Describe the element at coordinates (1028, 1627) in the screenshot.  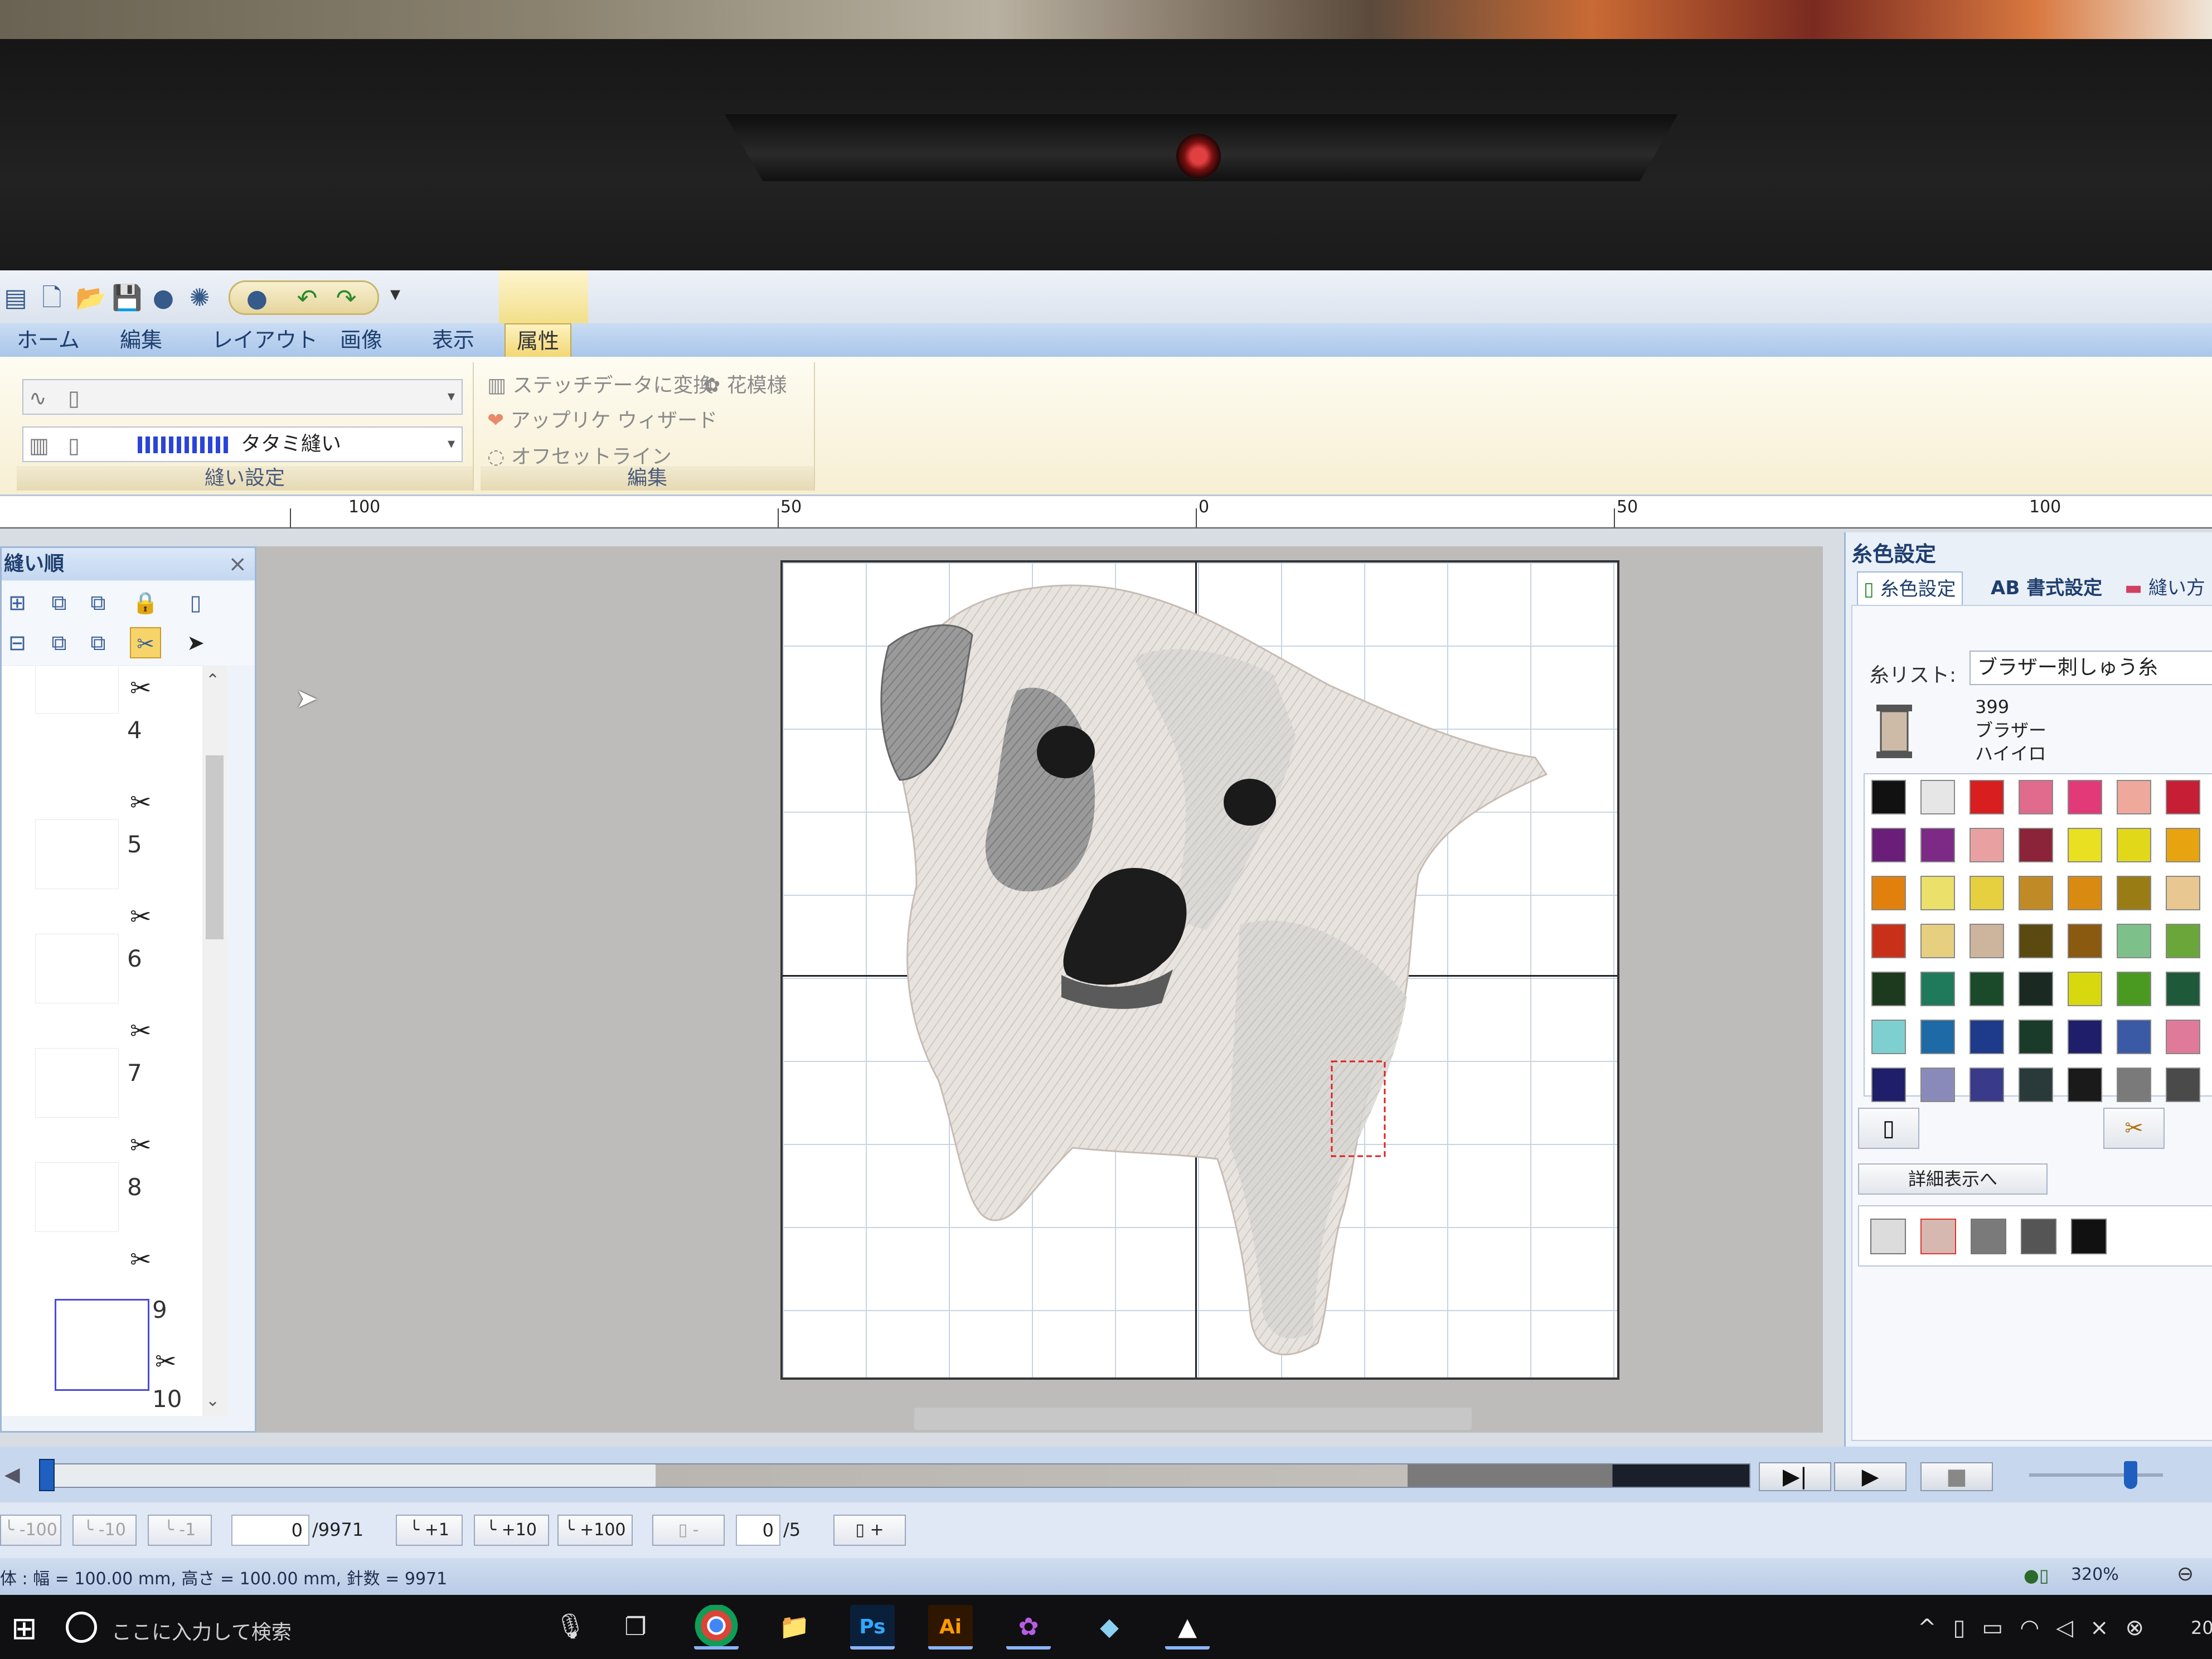
I see `embroidery-app-icon: ✿` at that location.